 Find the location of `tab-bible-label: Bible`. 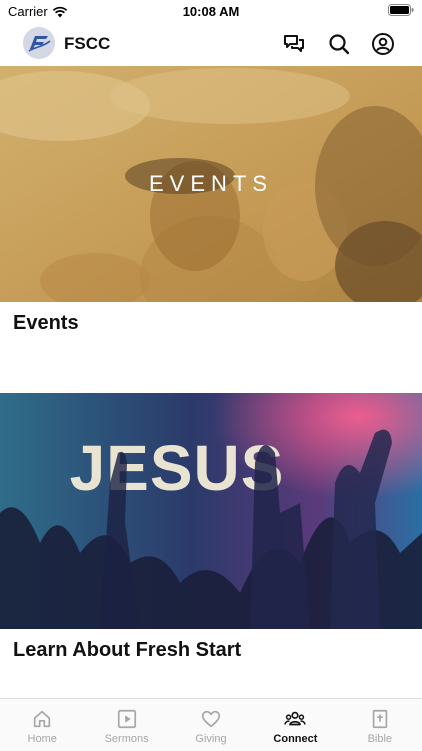

tab-bible-label: Bible is located at coordinates (380, 739).